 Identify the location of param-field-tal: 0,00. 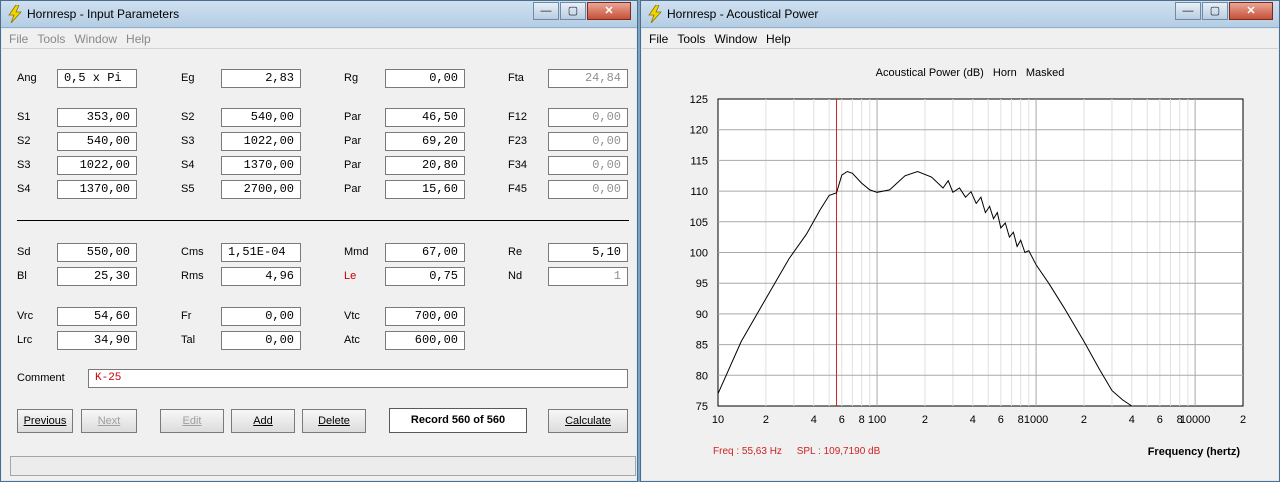
(261, 340).